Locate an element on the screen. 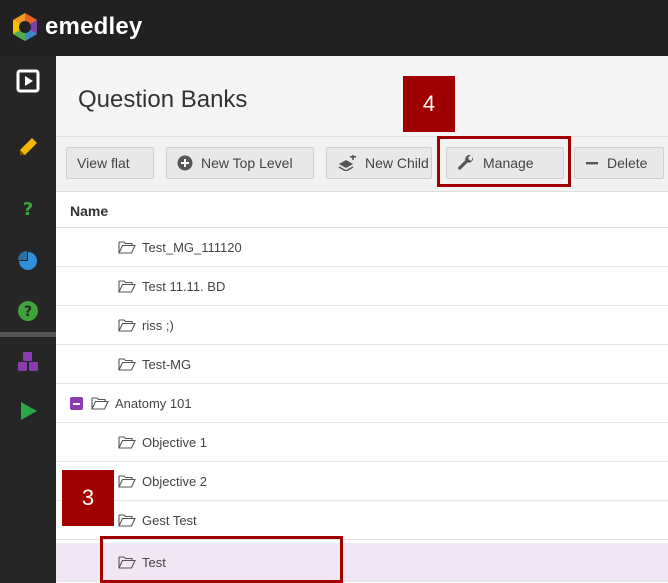 Image resolution: width=668 pixels, height=583 pixels. view-flat-button: View flat is located at coordinates (110, 163).